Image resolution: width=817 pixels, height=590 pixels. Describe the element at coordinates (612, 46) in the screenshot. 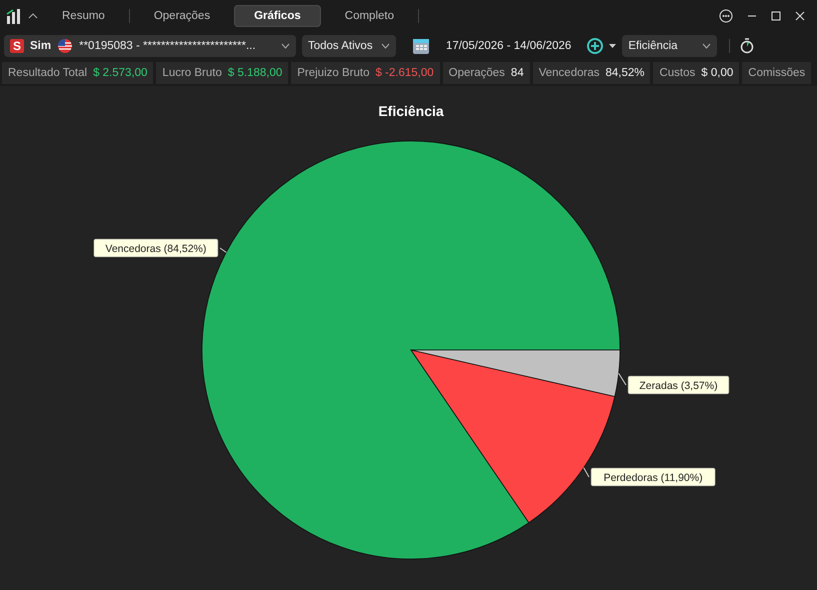

I see `caret-icon` at that location.